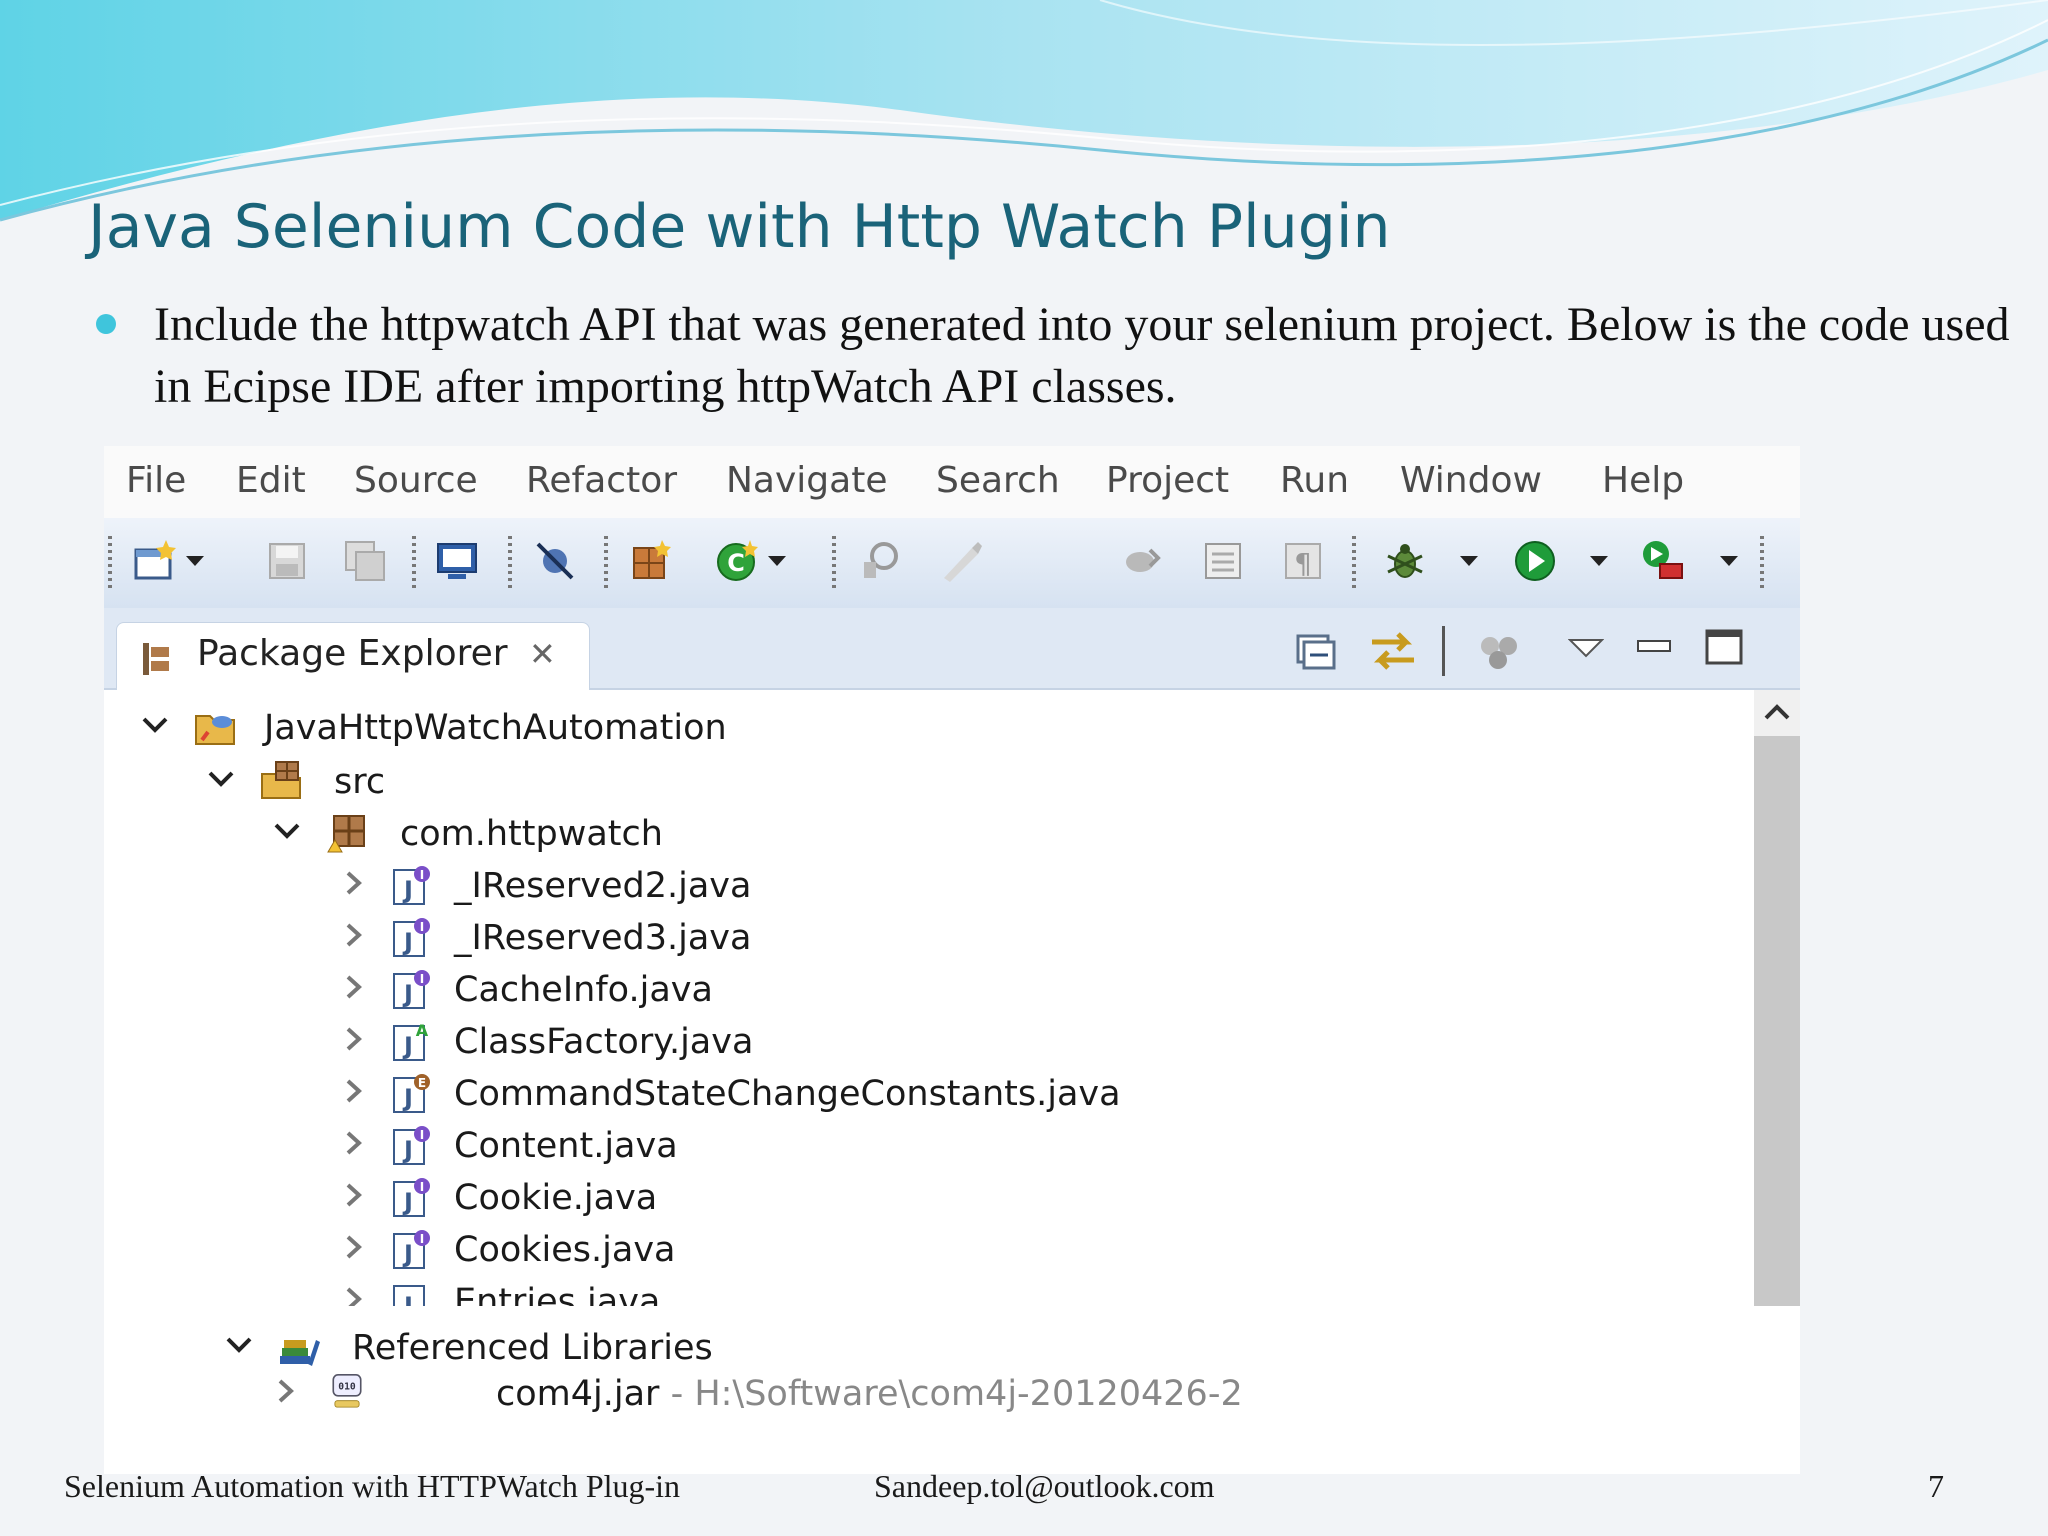  Describe the element at coordinates (365, 561) in the screenshot. I see `save-all-icon` at that location.